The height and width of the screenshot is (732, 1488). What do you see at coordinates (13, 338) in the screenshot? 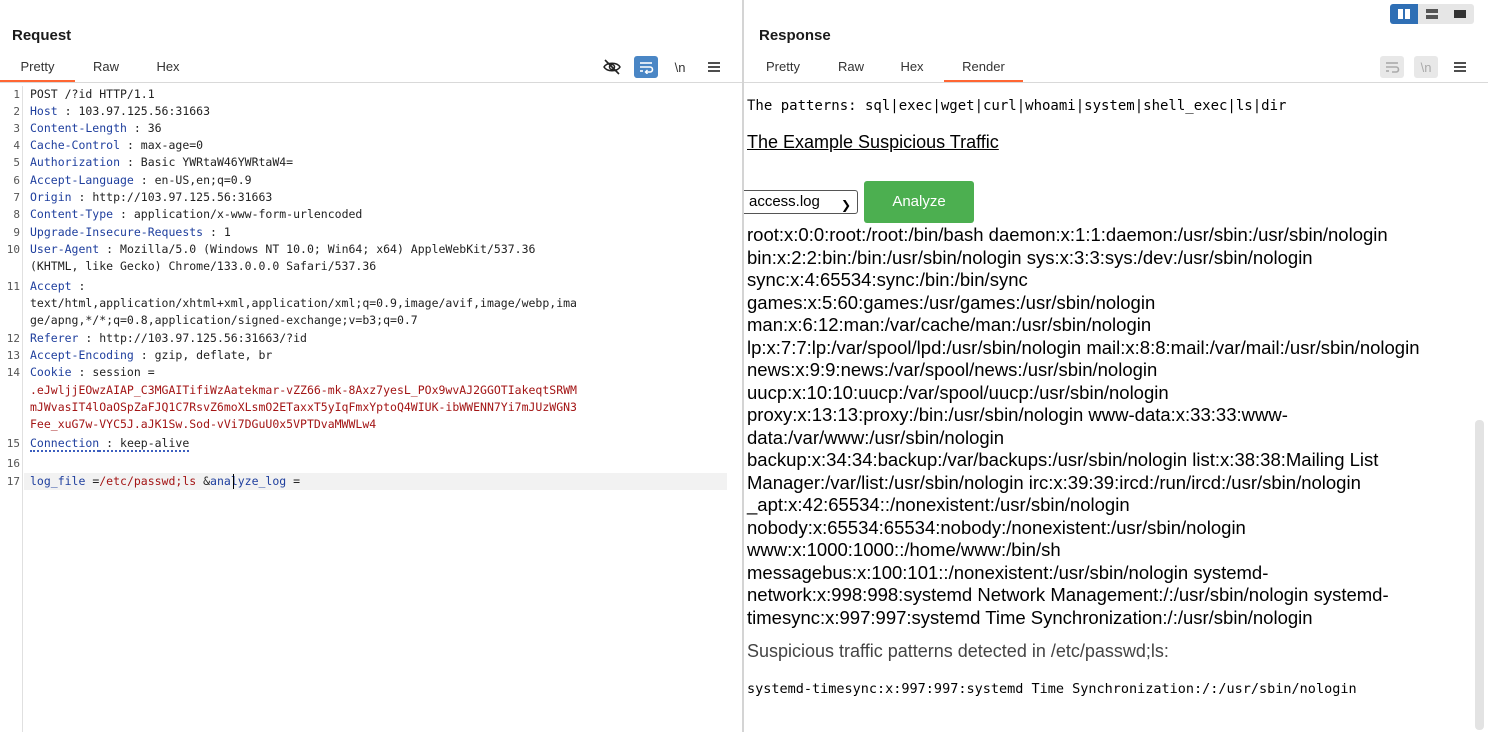
I see `line-number: 12` at bounding box center [13, 338].